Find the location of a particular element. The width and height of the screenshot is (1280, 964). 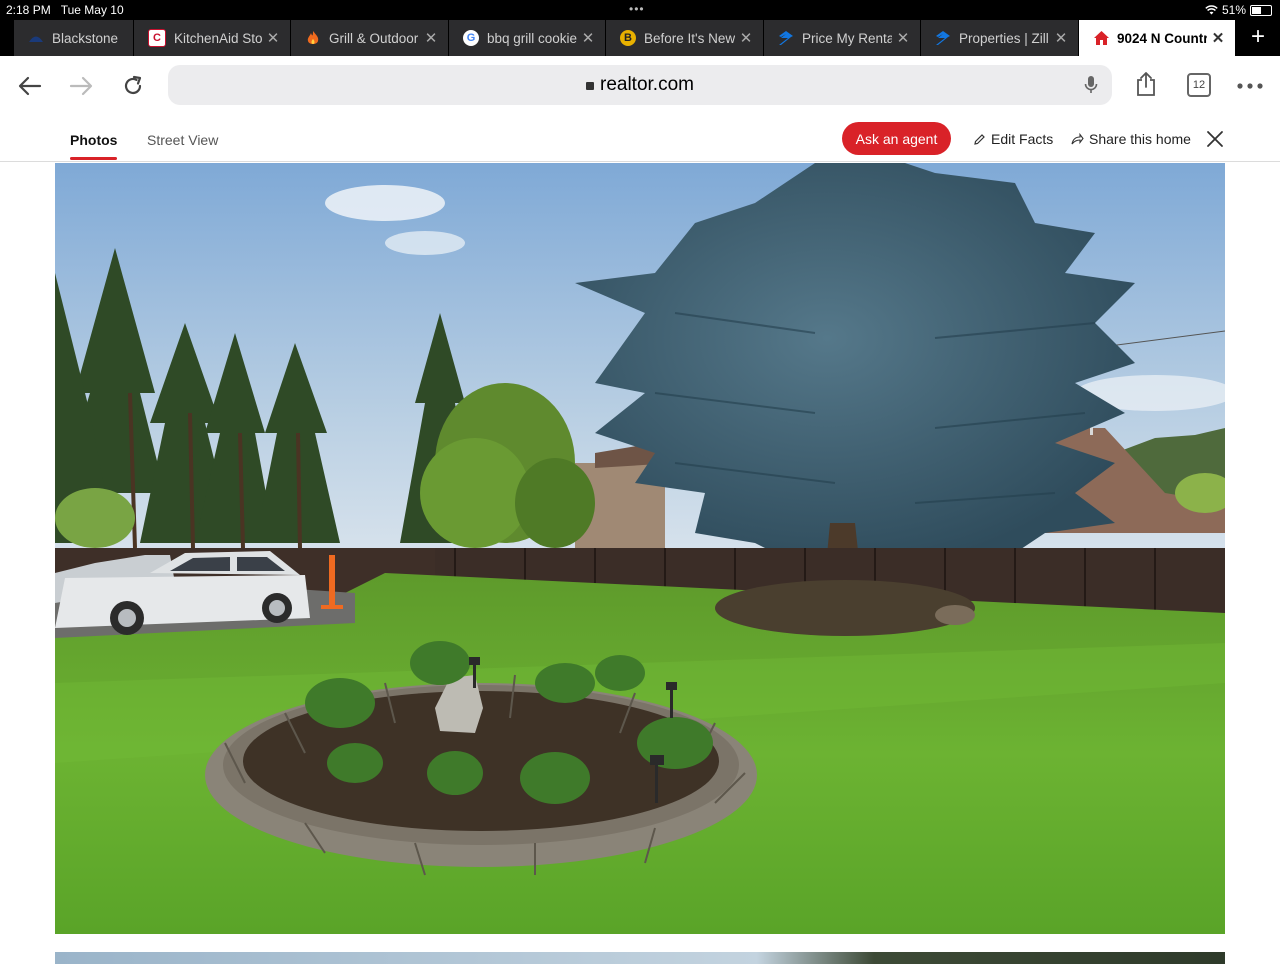

tab-price-my-rental: Price My Renta ✕ is located at coordinates (842, 38).